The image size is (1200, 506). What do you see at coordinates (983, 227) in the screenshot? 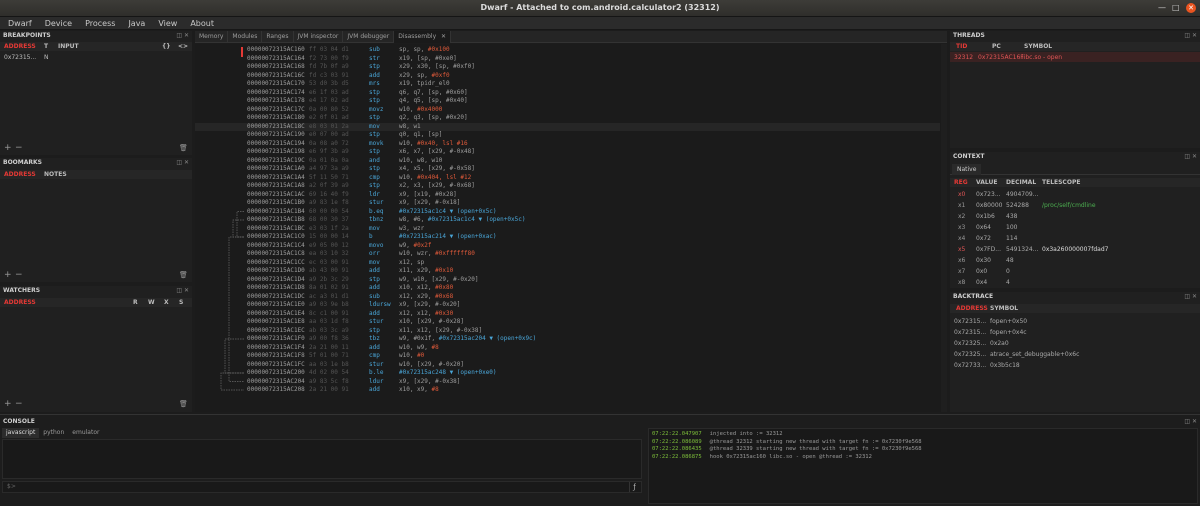
I see `register-value: 0x64` at bounding box center [983, 227].